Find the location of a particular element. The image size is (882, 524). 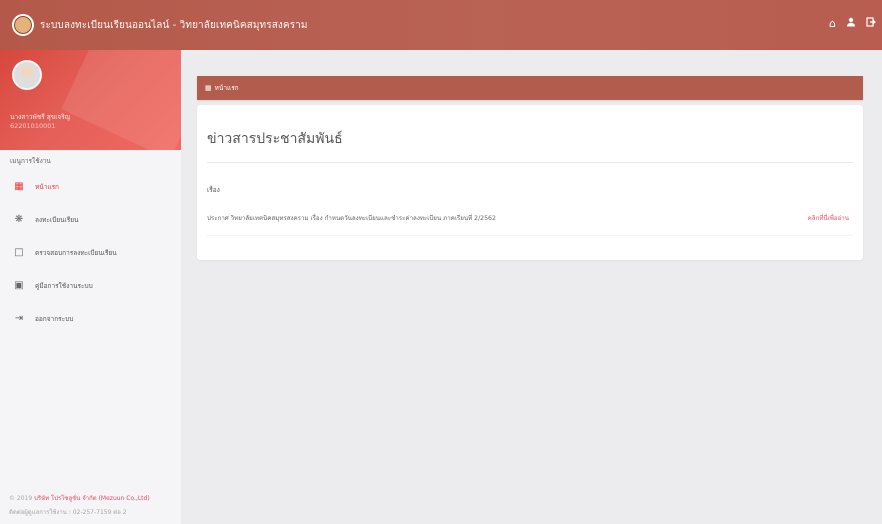

footer-year: © 2019 is located at coordinates (21, 498).